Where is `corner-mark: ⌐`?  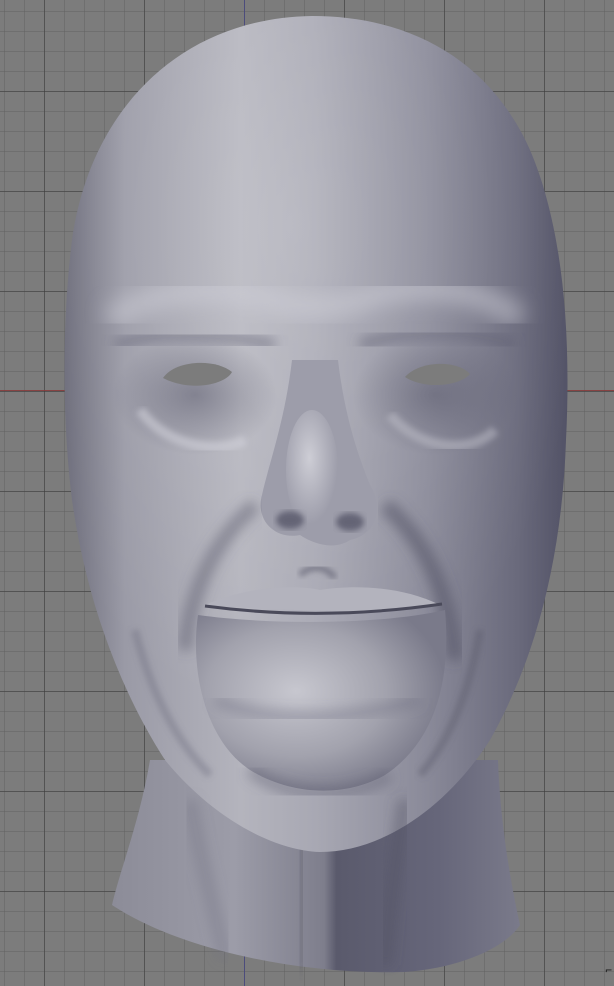
corner-mark: ⌐ is located at coordinates (608, 970).